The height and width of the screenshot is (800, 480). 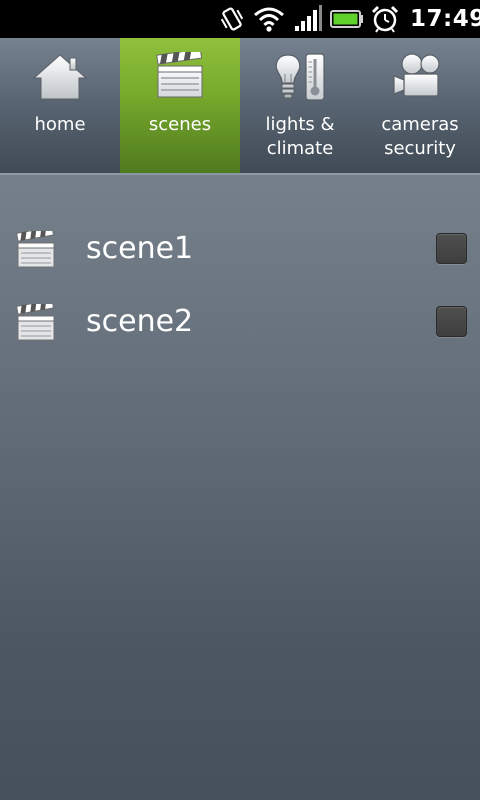 I want to click on tab-home: home, so click(x=60, y=105).